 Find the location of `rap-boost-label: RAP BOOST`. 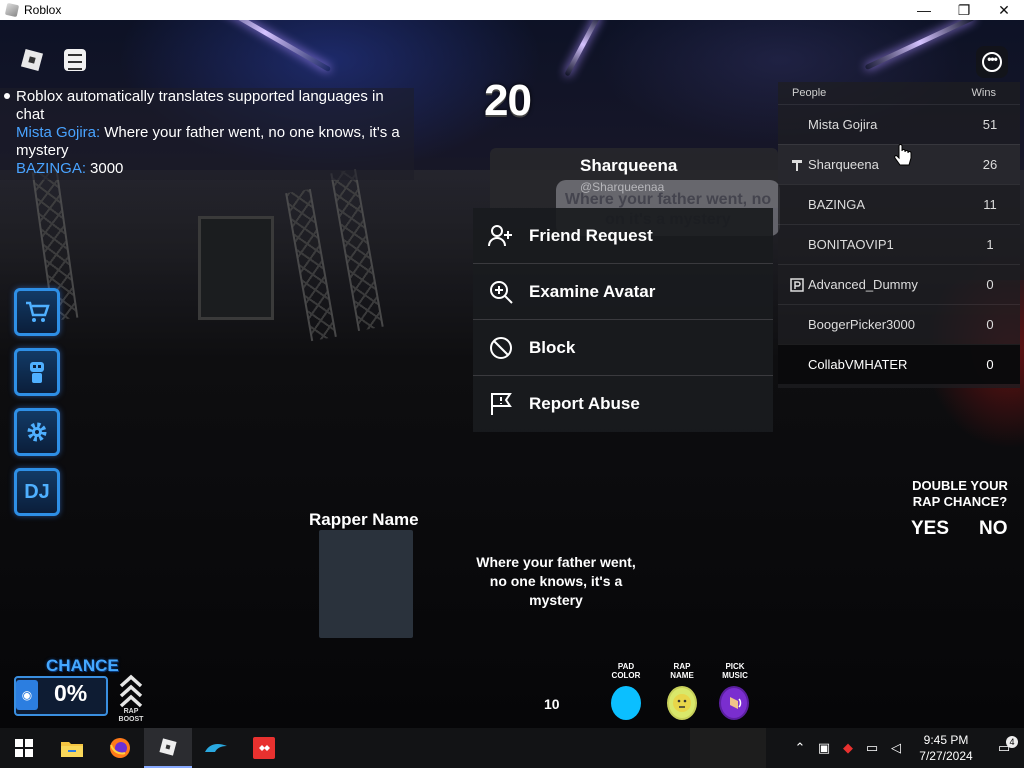

rap-boost-label: RAP BOOST is located at coordinates (131, 715).